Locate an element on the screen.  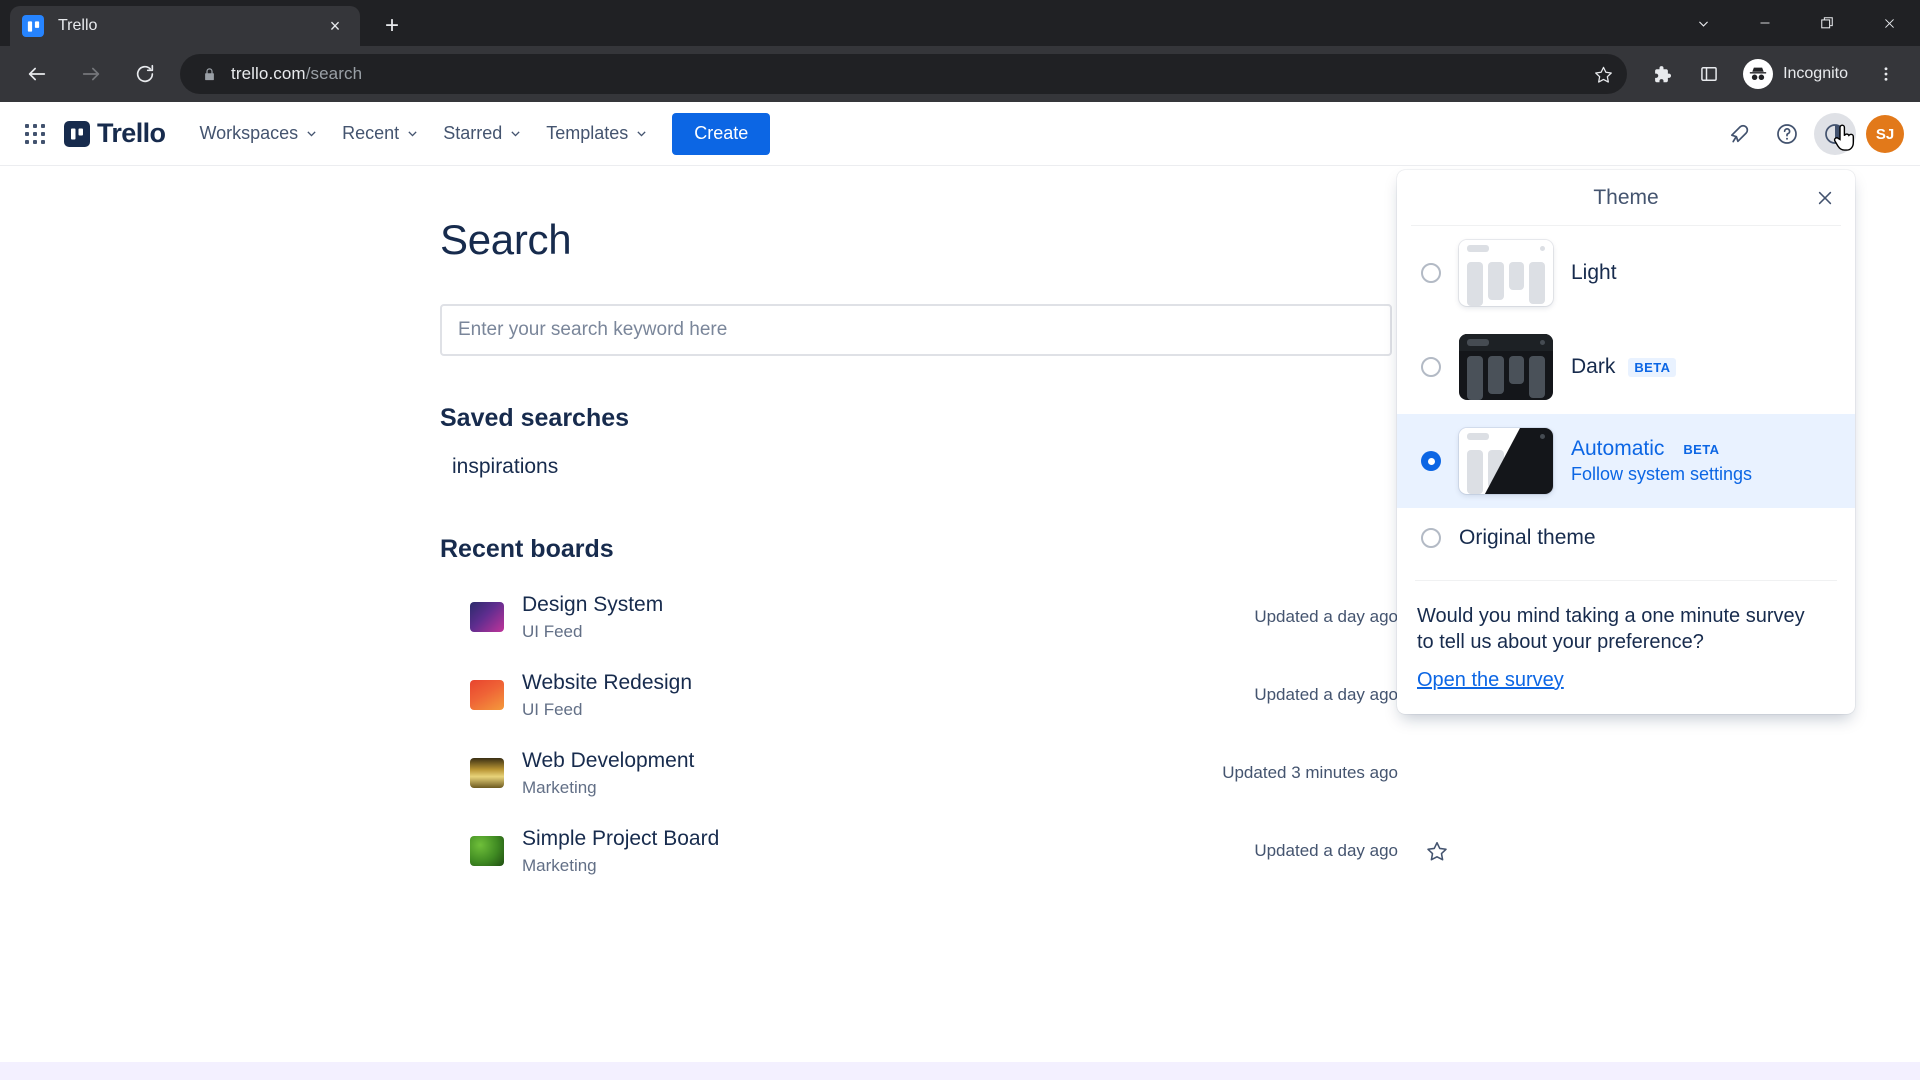
board-info: Web Development Marketing is located at coordinates (872, 772).